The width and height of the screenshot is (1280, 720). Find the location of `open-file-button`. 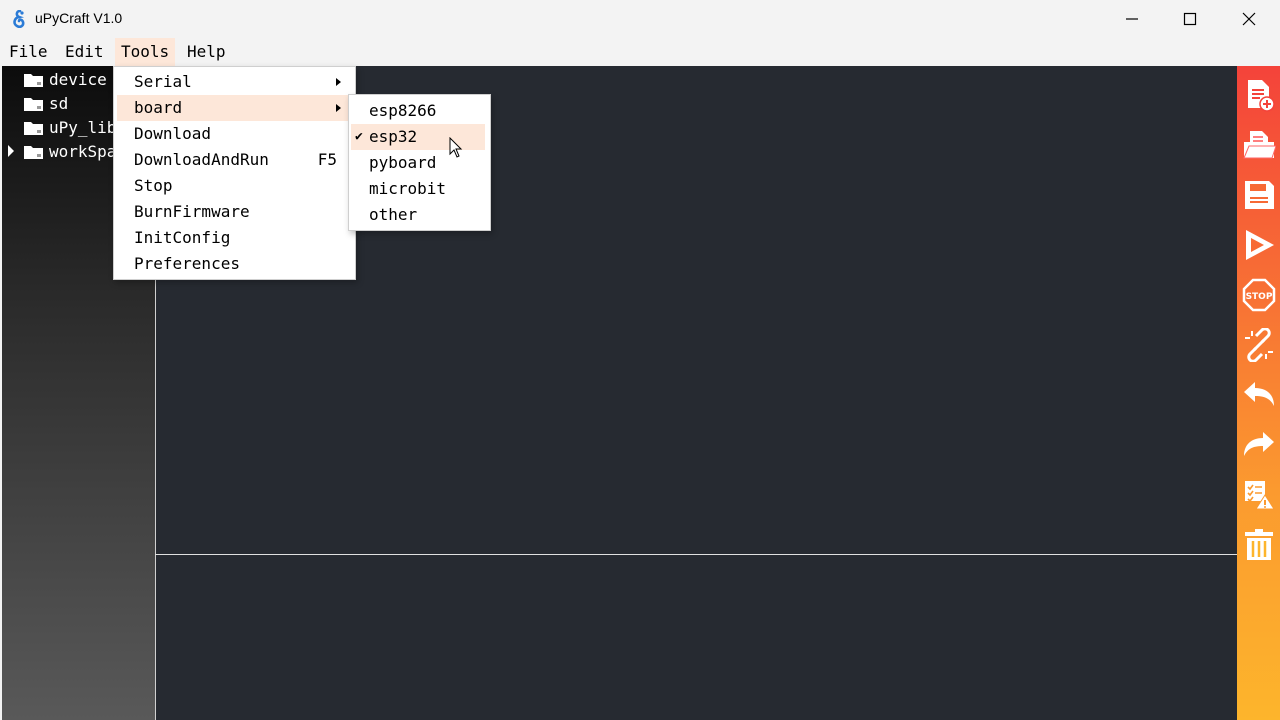

open-file-button is located at coordinates (1259, 145).